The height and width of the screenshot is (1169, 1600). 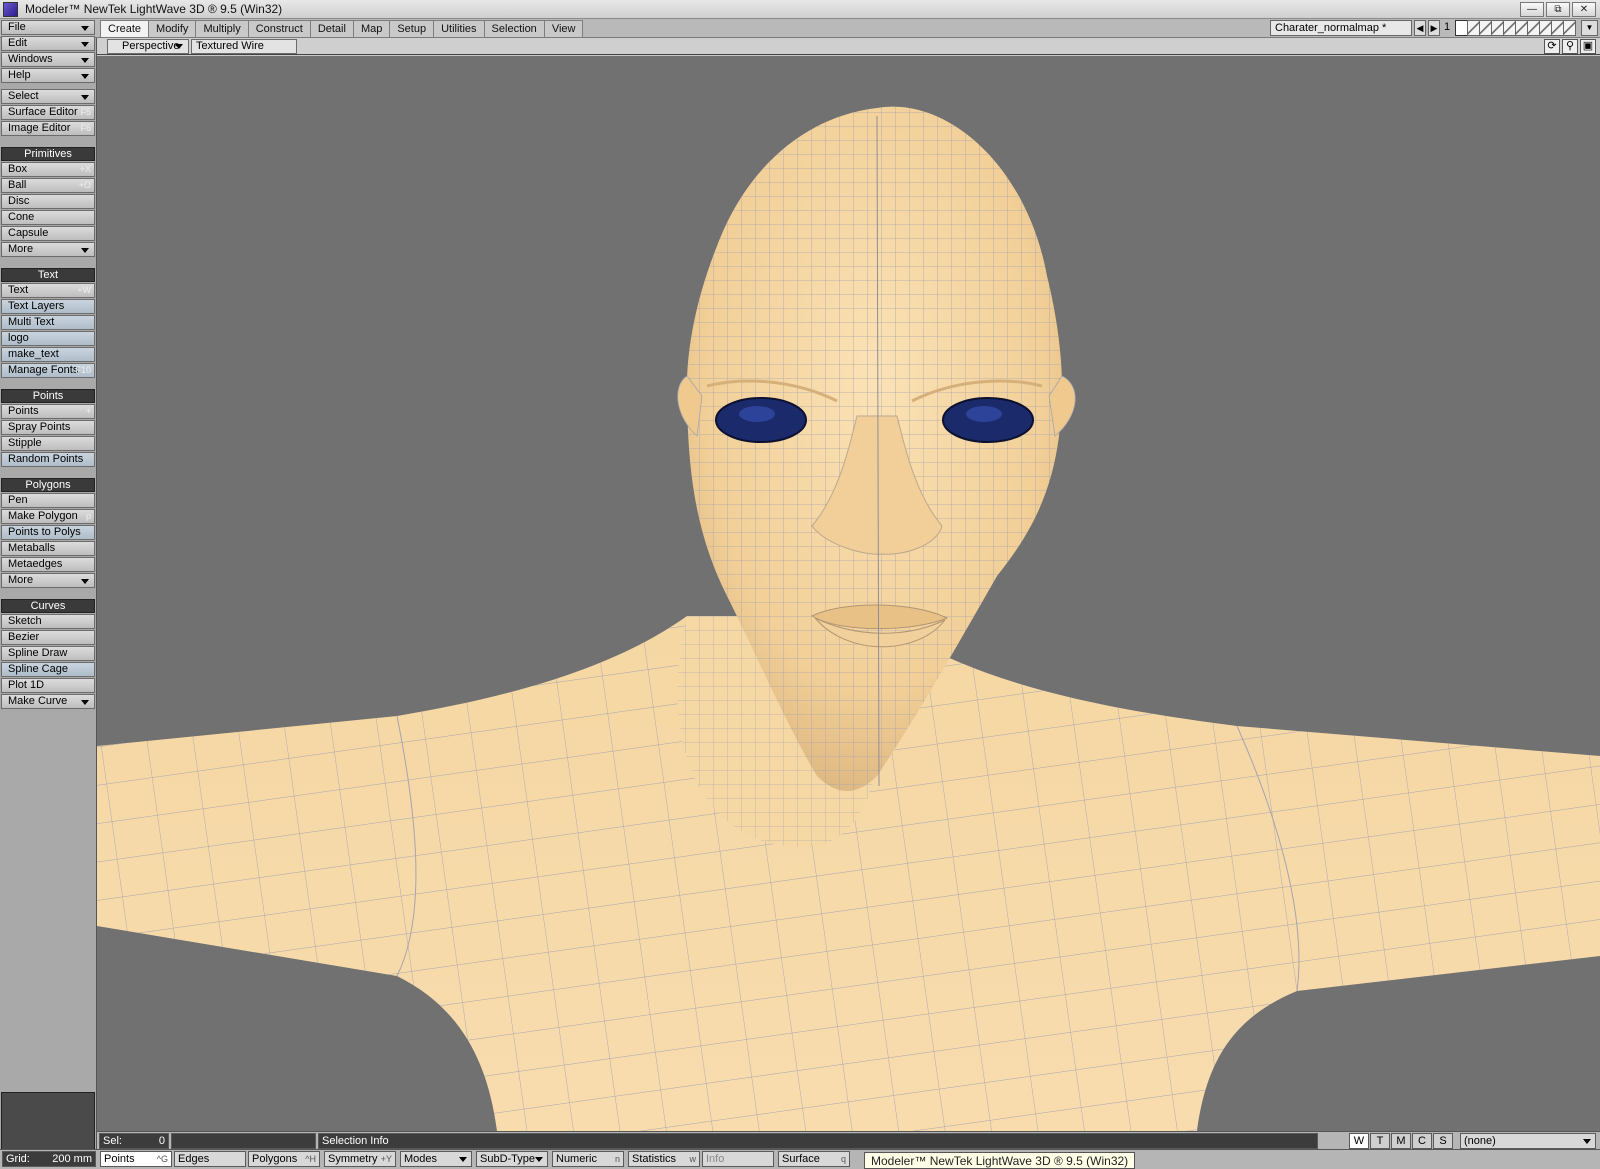 I want to click on restore-icon: ⧉, so click(x=1558, y=9).